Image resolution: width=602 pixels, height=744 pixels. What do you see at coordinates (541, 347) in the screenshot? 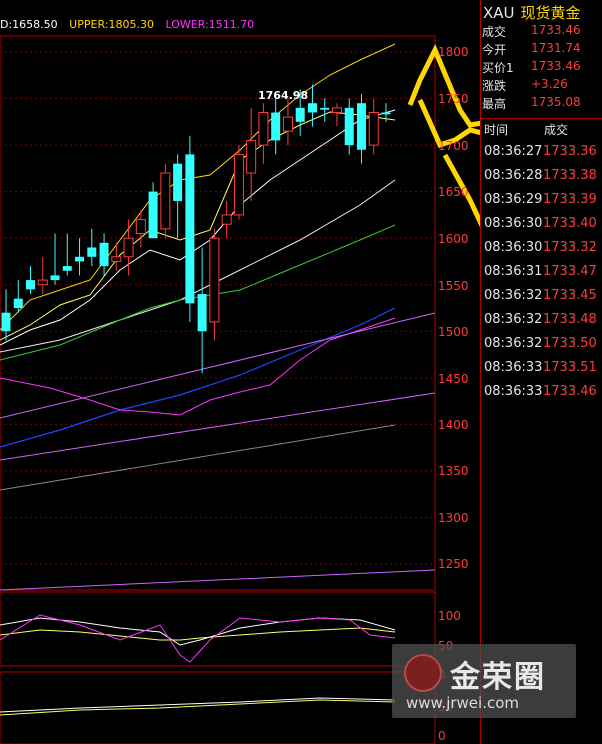
I see `tick-row: 08:36:32 1733.50` at bounding box center [541, 347].